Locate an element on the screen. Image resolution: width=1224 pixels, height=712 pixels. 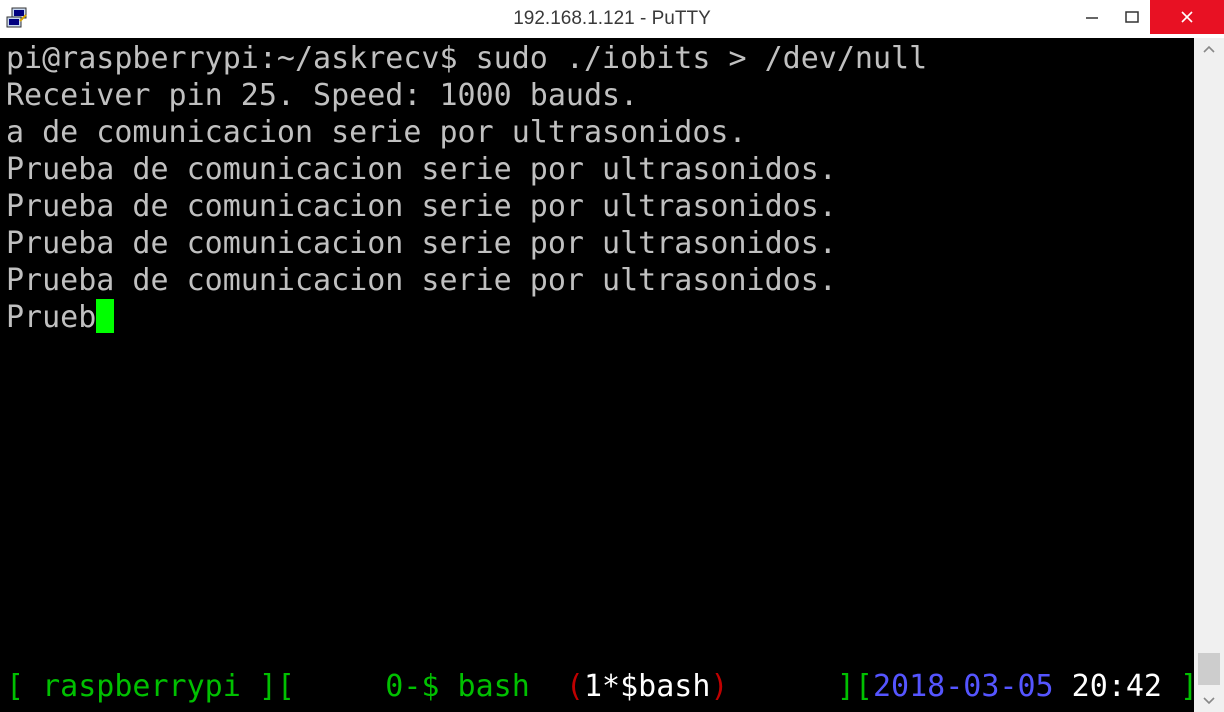
vertical-scrollbar is located at coordinates (1209, 375).